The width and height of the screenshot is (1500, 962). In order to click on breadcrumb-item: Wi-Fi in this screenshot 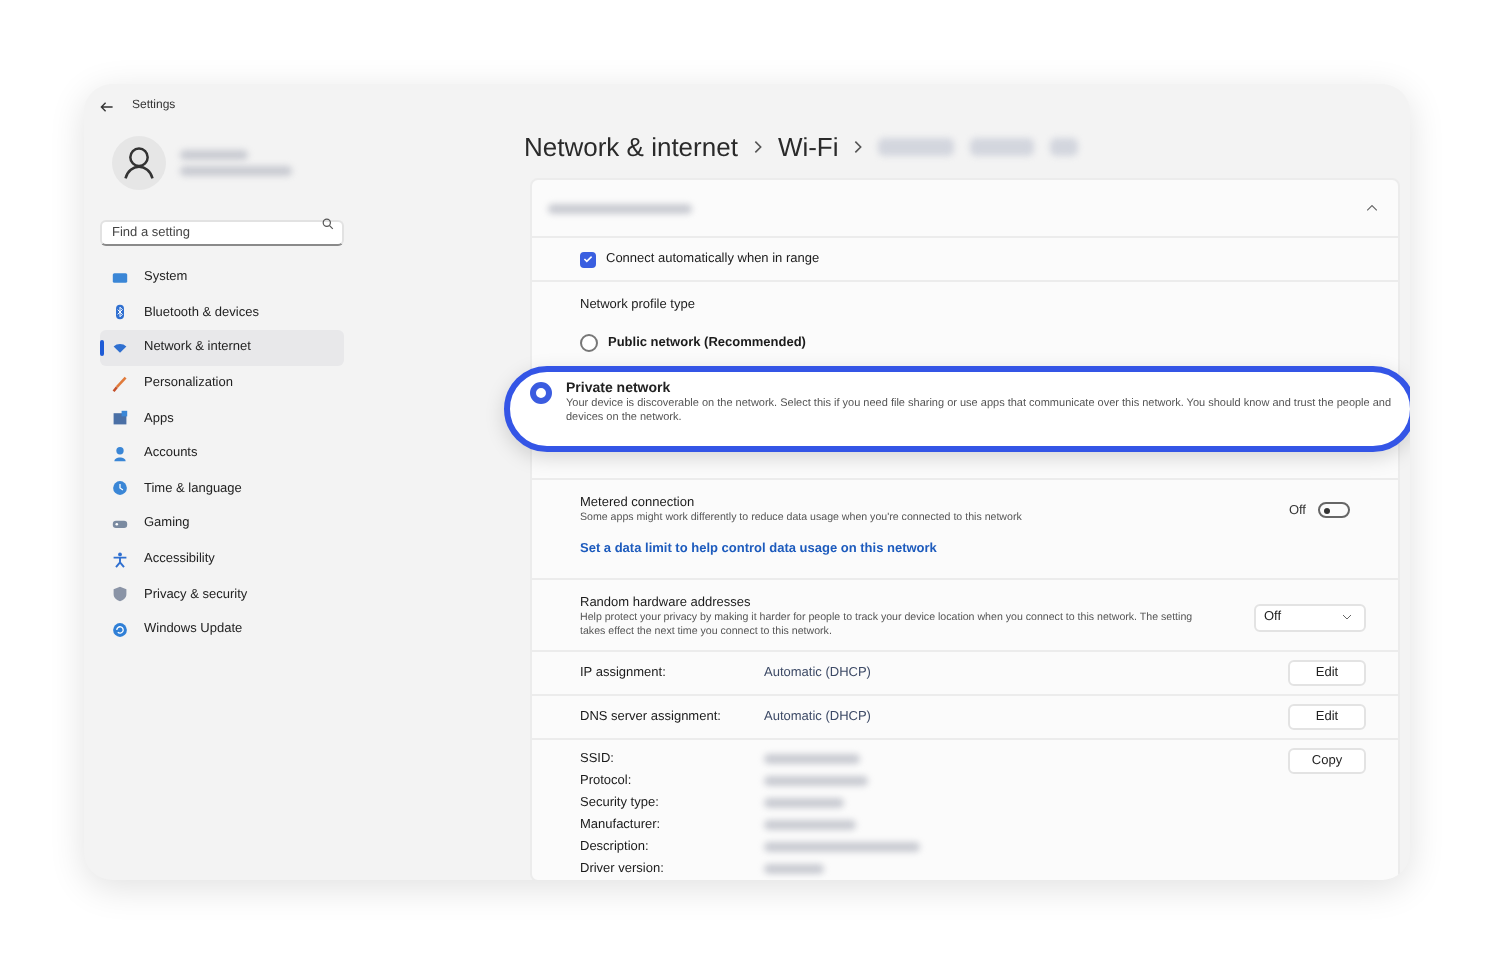, I will do `click(808, 146)`.